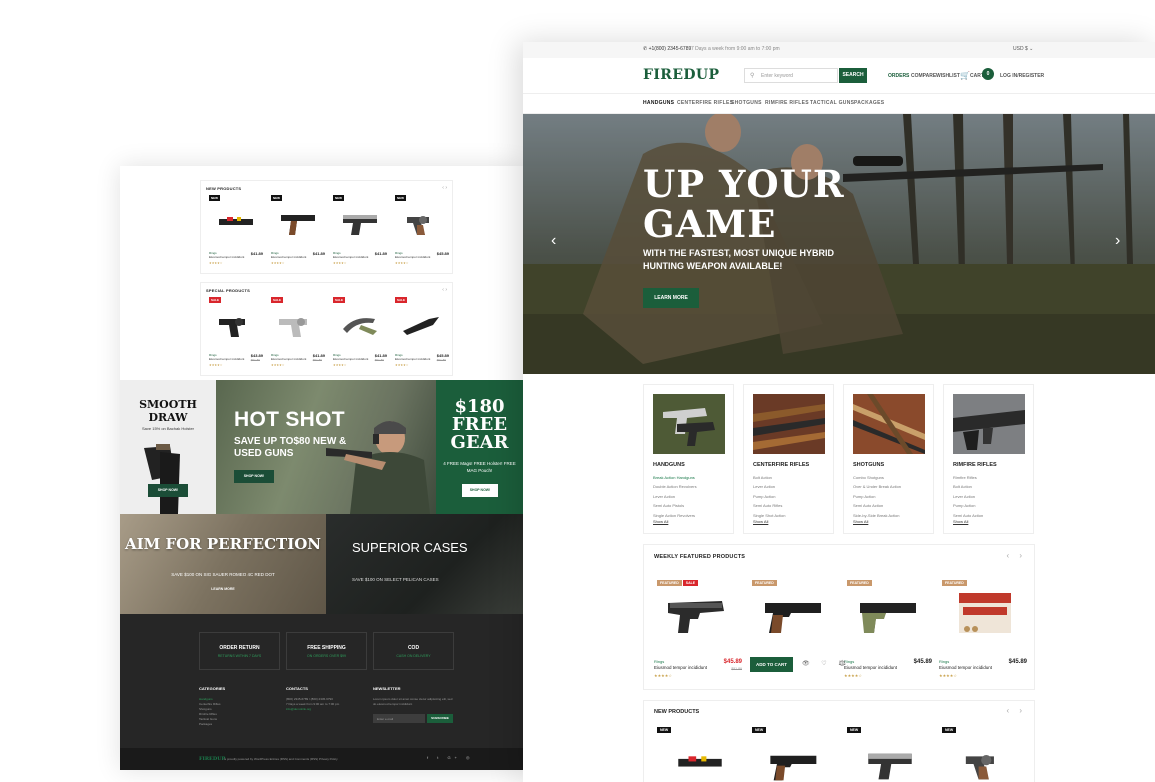 The height and width of the screenshot is (782, 1155). What do you see at coordinates (675, 477) in the screenshot?
I see `category-sublink: Break Action Handguns` at bounding box center [675, 477].